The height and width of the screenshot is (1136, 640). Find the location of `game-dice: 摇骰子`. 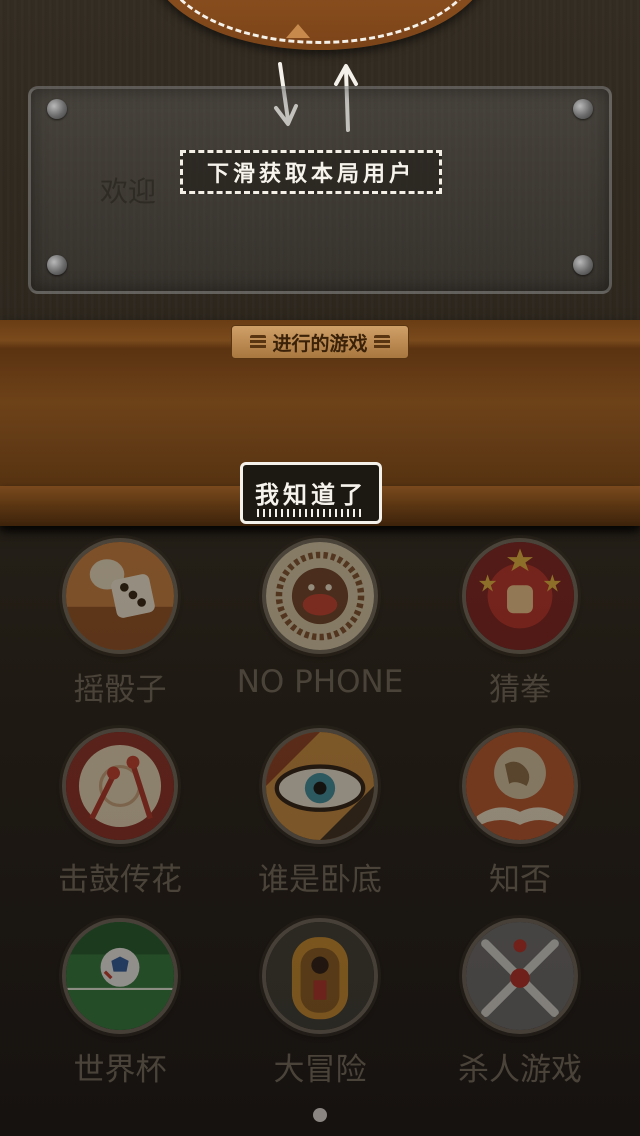

game-dice: 摇骰子 is located at coordinates (120, 626).